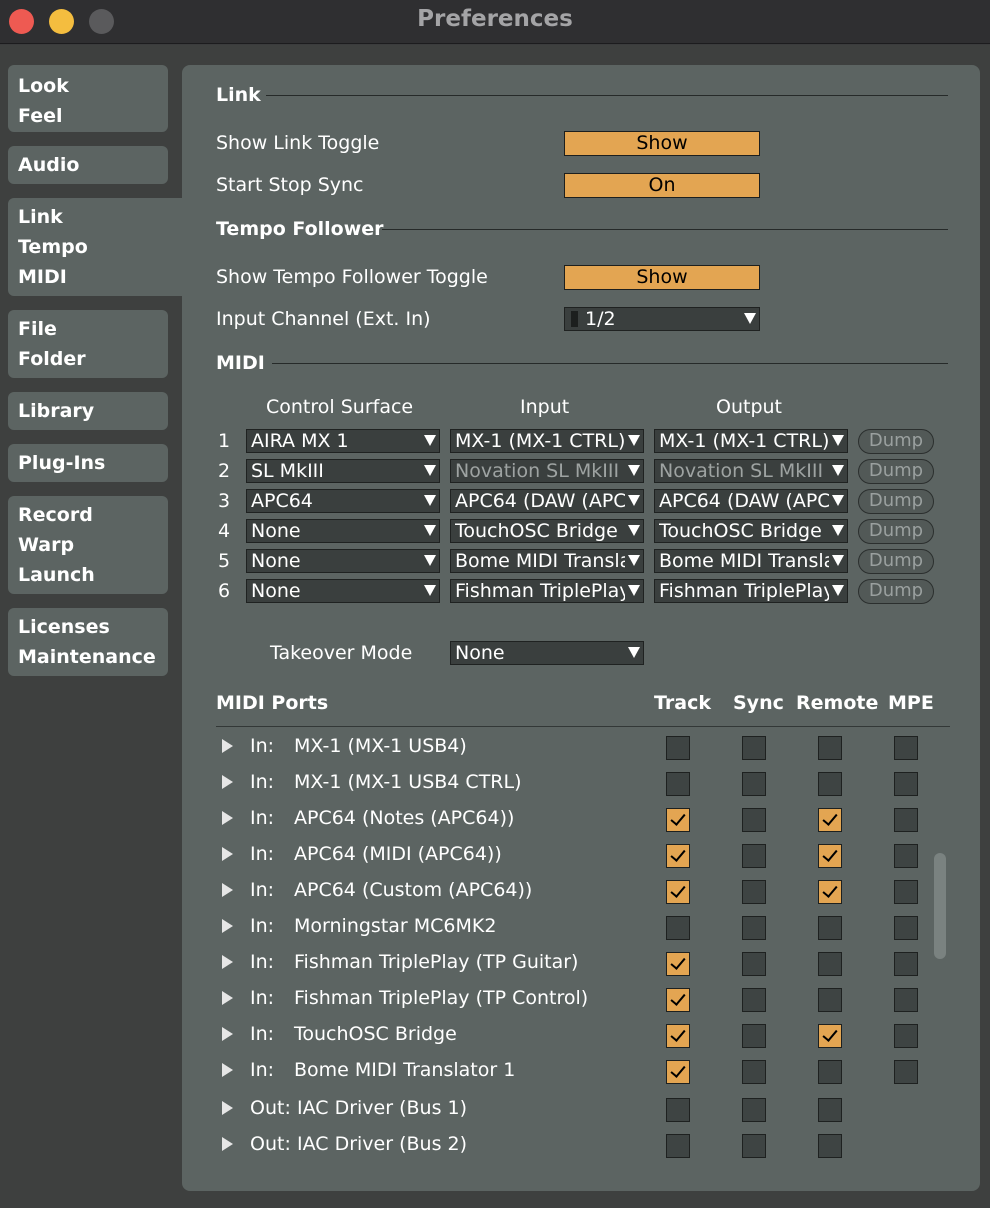 Image resolution: width=990 pixels, height=1208 pixels. What do you see at coordinates (88, 98) in the screenshot?
I see `tab-look-feel: Look Feel` at bounding box center [88, 98].